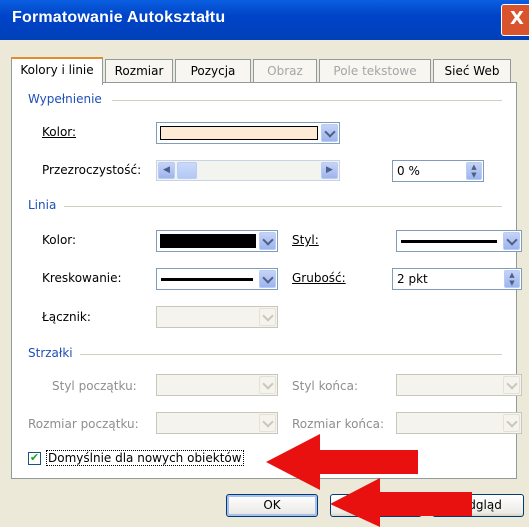 The height and width of the screenshot is (527, 529). I want to click on end-style-label: Styl końca:, so click(325, 386).